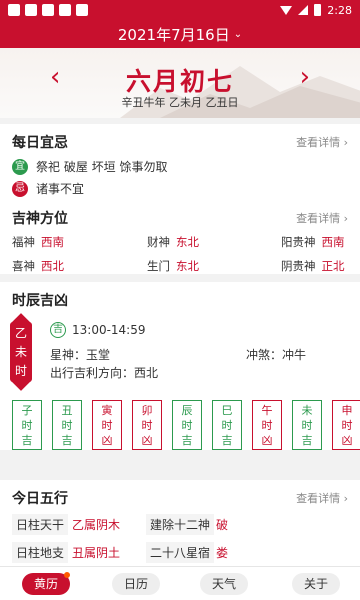  What do you see at coordinates (322, 142) in the screenshot?
I see `yiji-more-link: 查看详情 ›` at bounding box center [322, 142].